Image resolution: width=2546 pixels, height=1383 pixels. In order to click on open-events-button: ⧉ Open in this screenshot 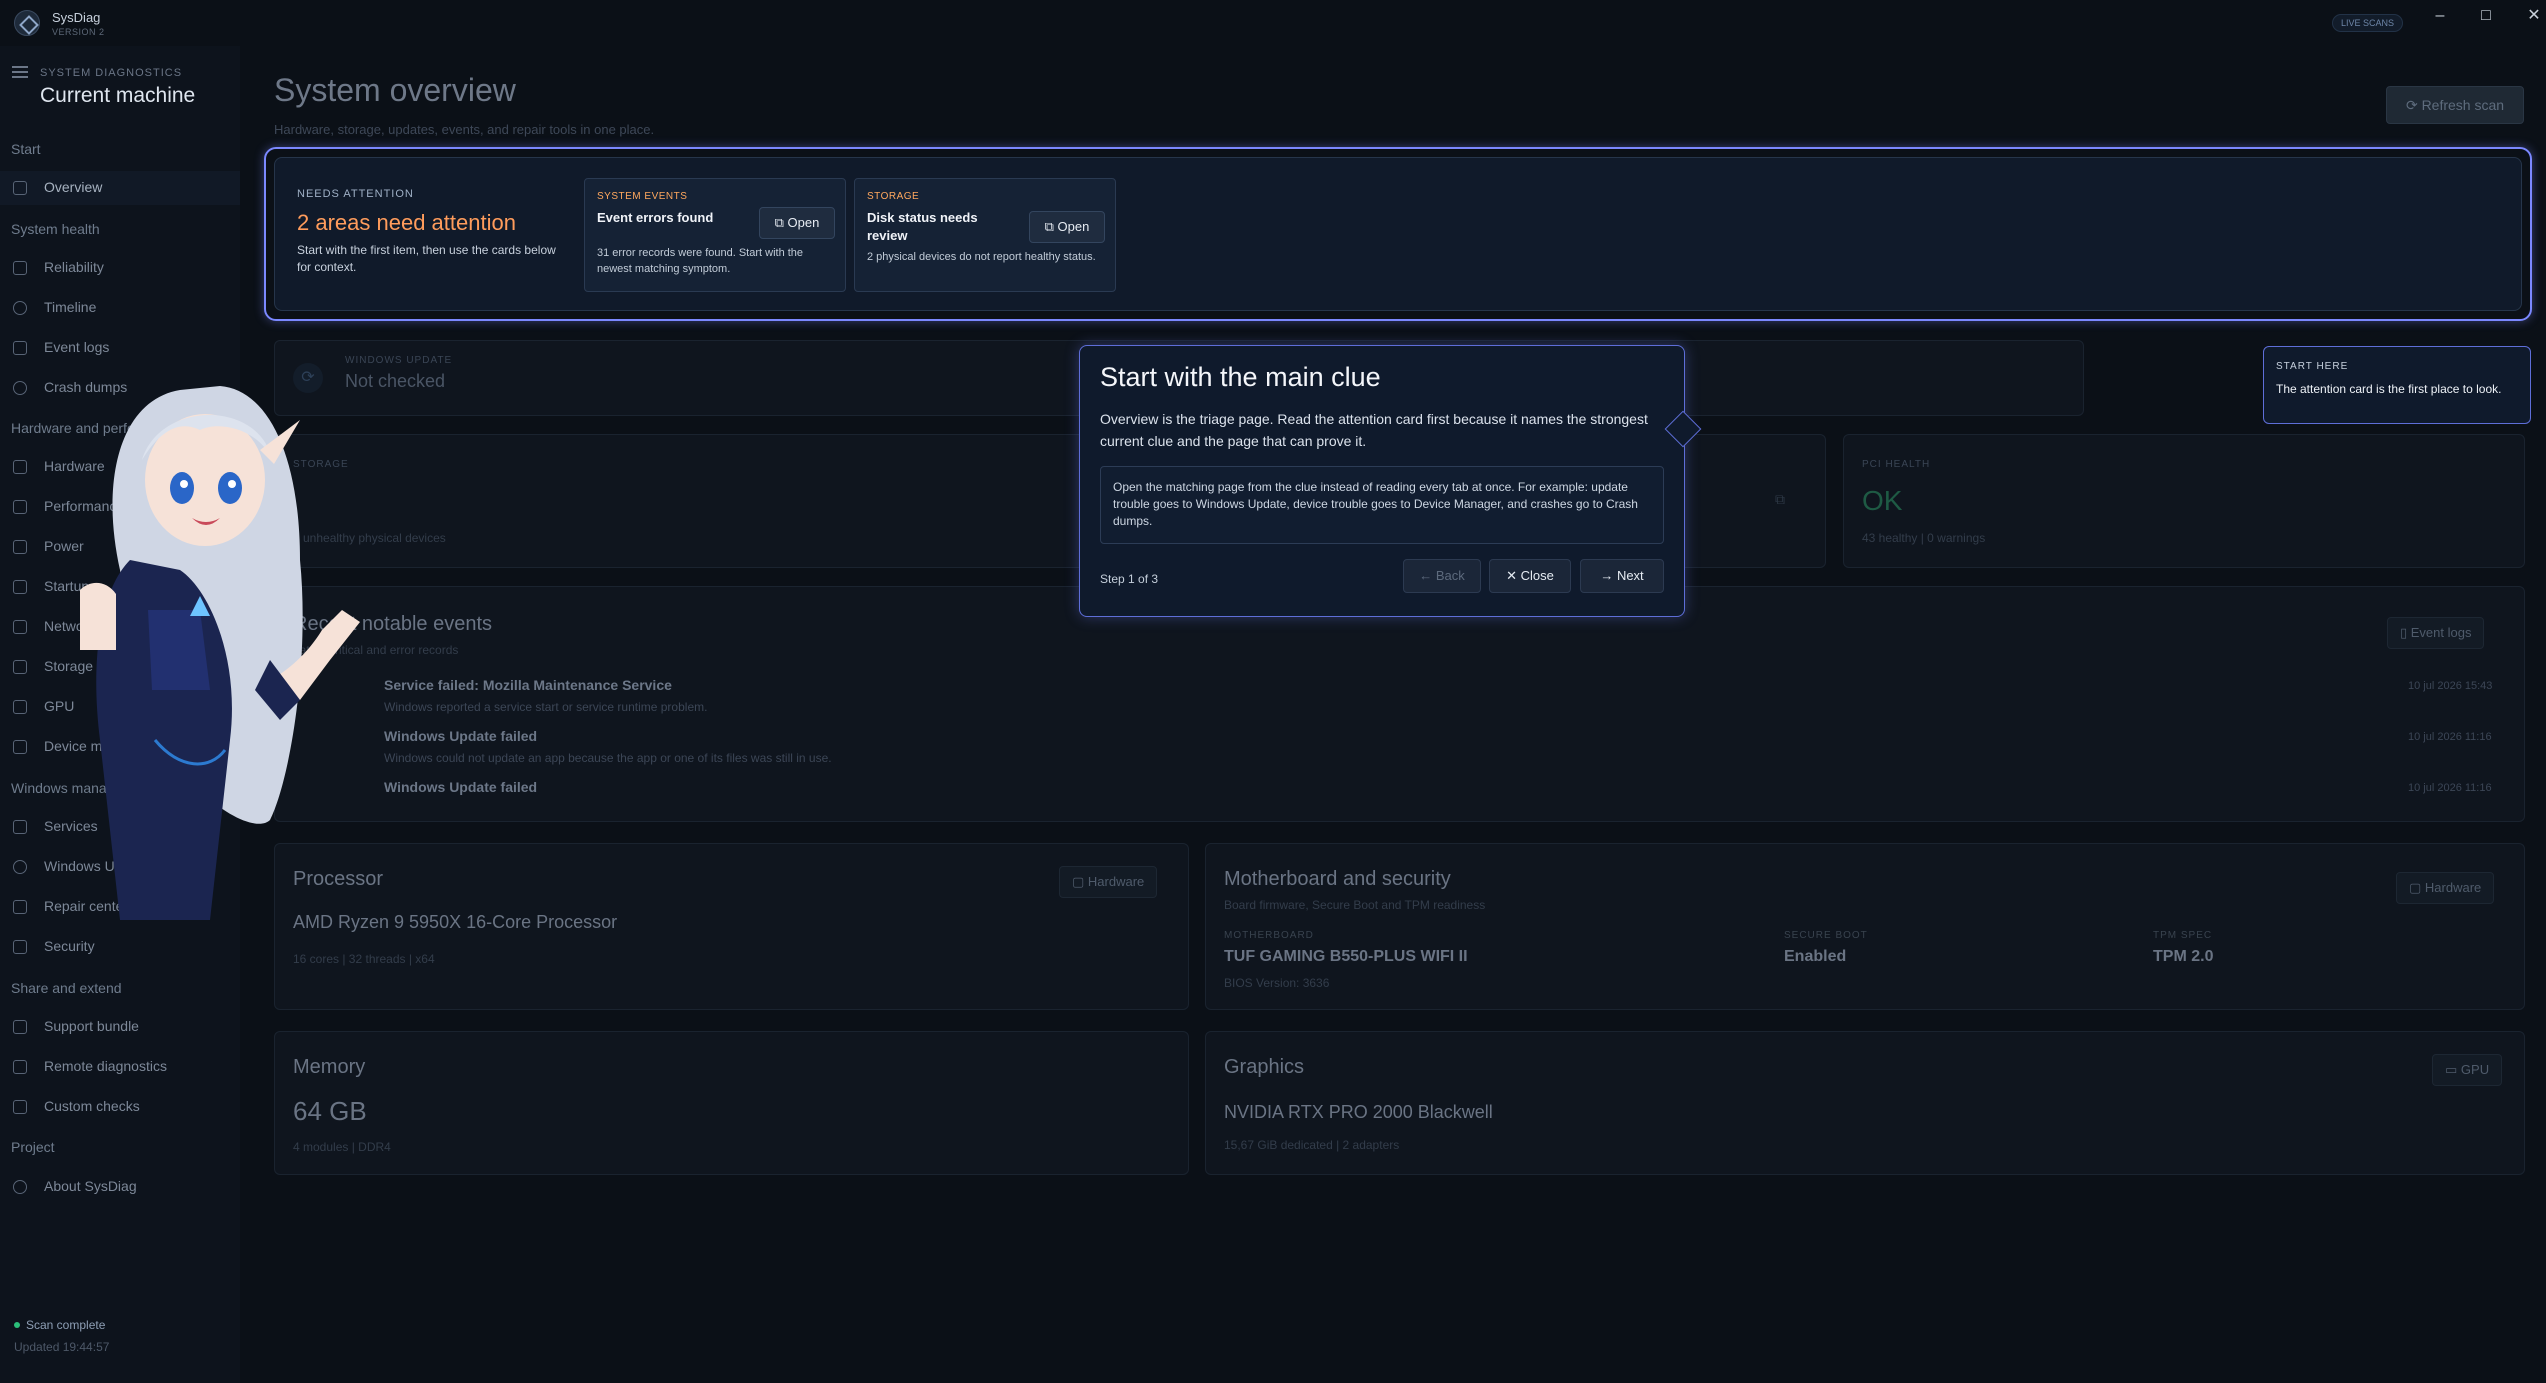, I will do `click(797, 223)`.